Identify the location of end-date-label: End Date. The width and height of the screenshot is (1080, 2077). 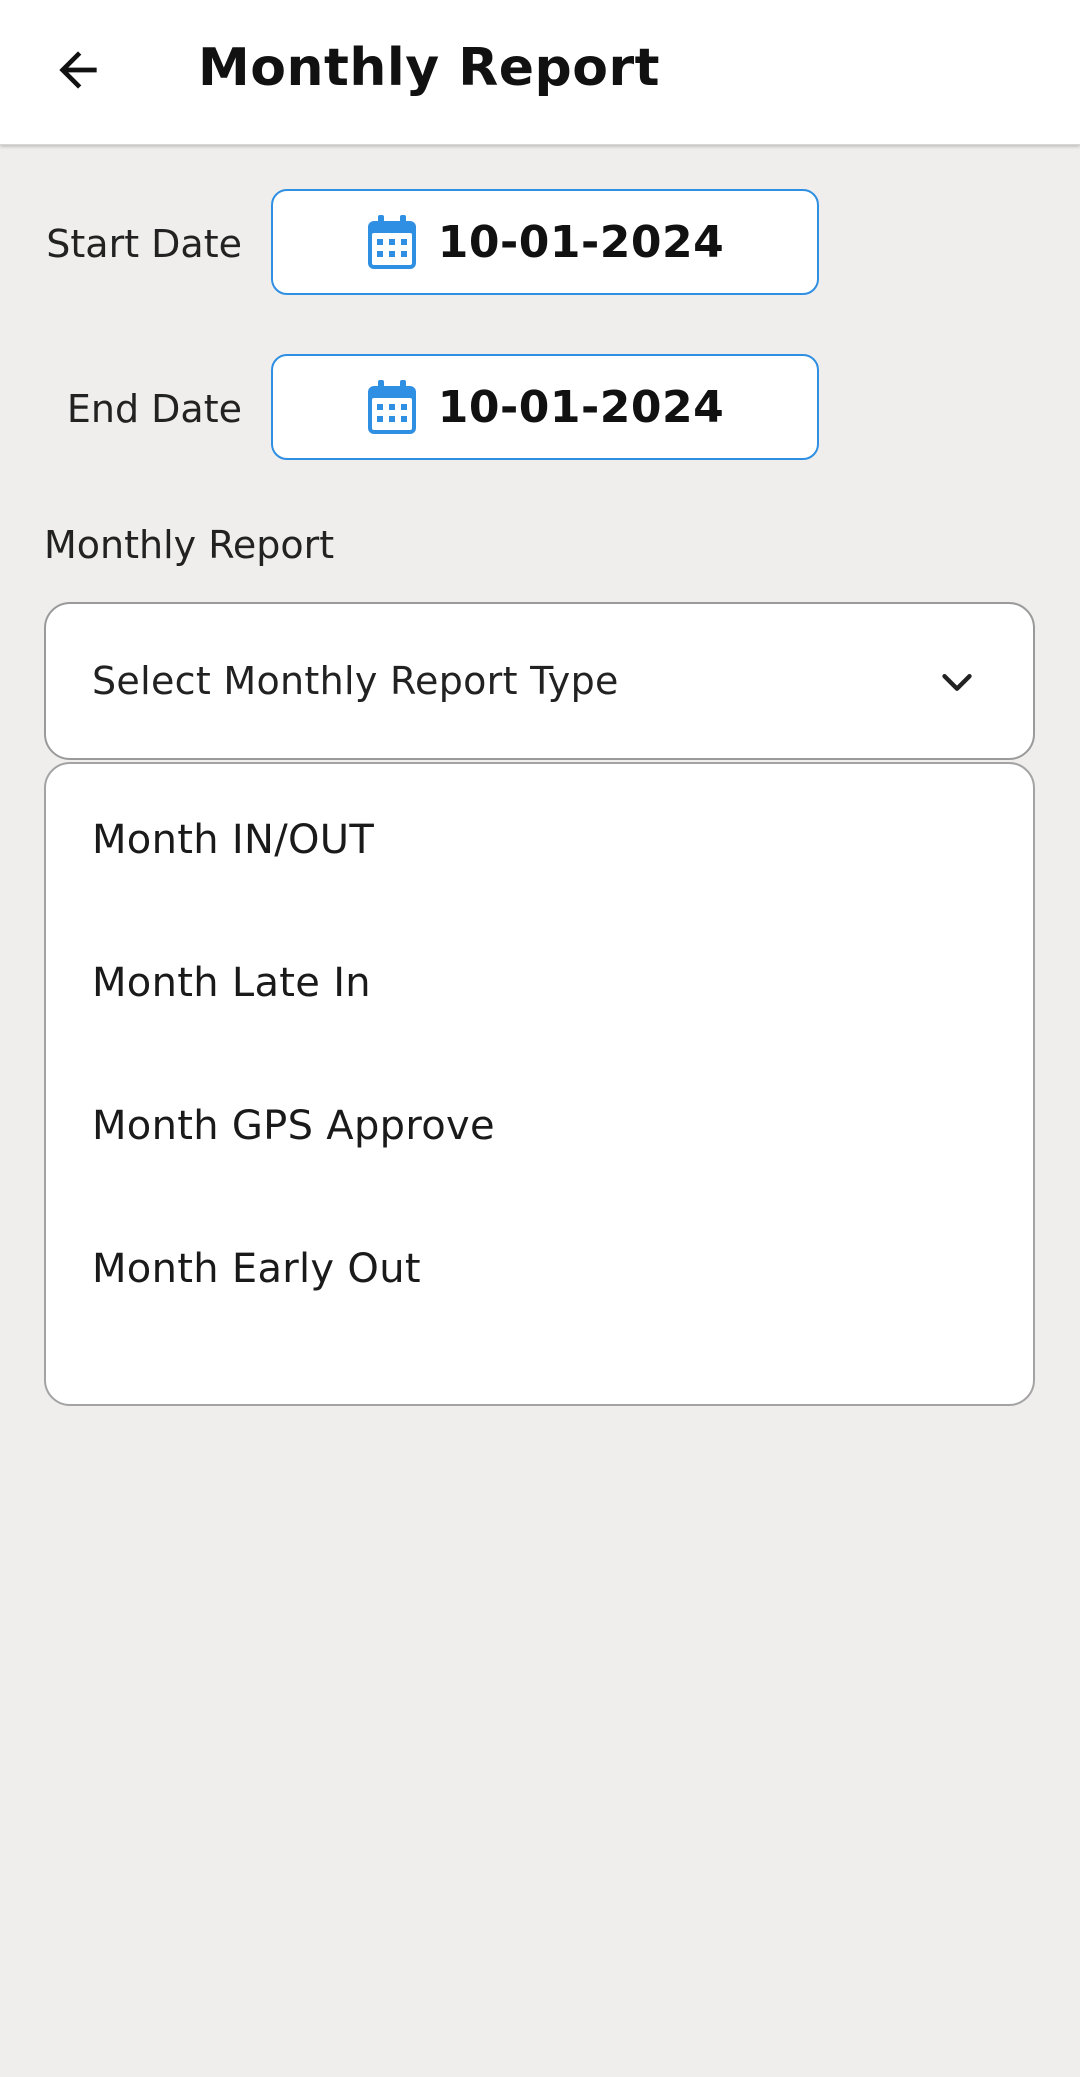
(154, 409).